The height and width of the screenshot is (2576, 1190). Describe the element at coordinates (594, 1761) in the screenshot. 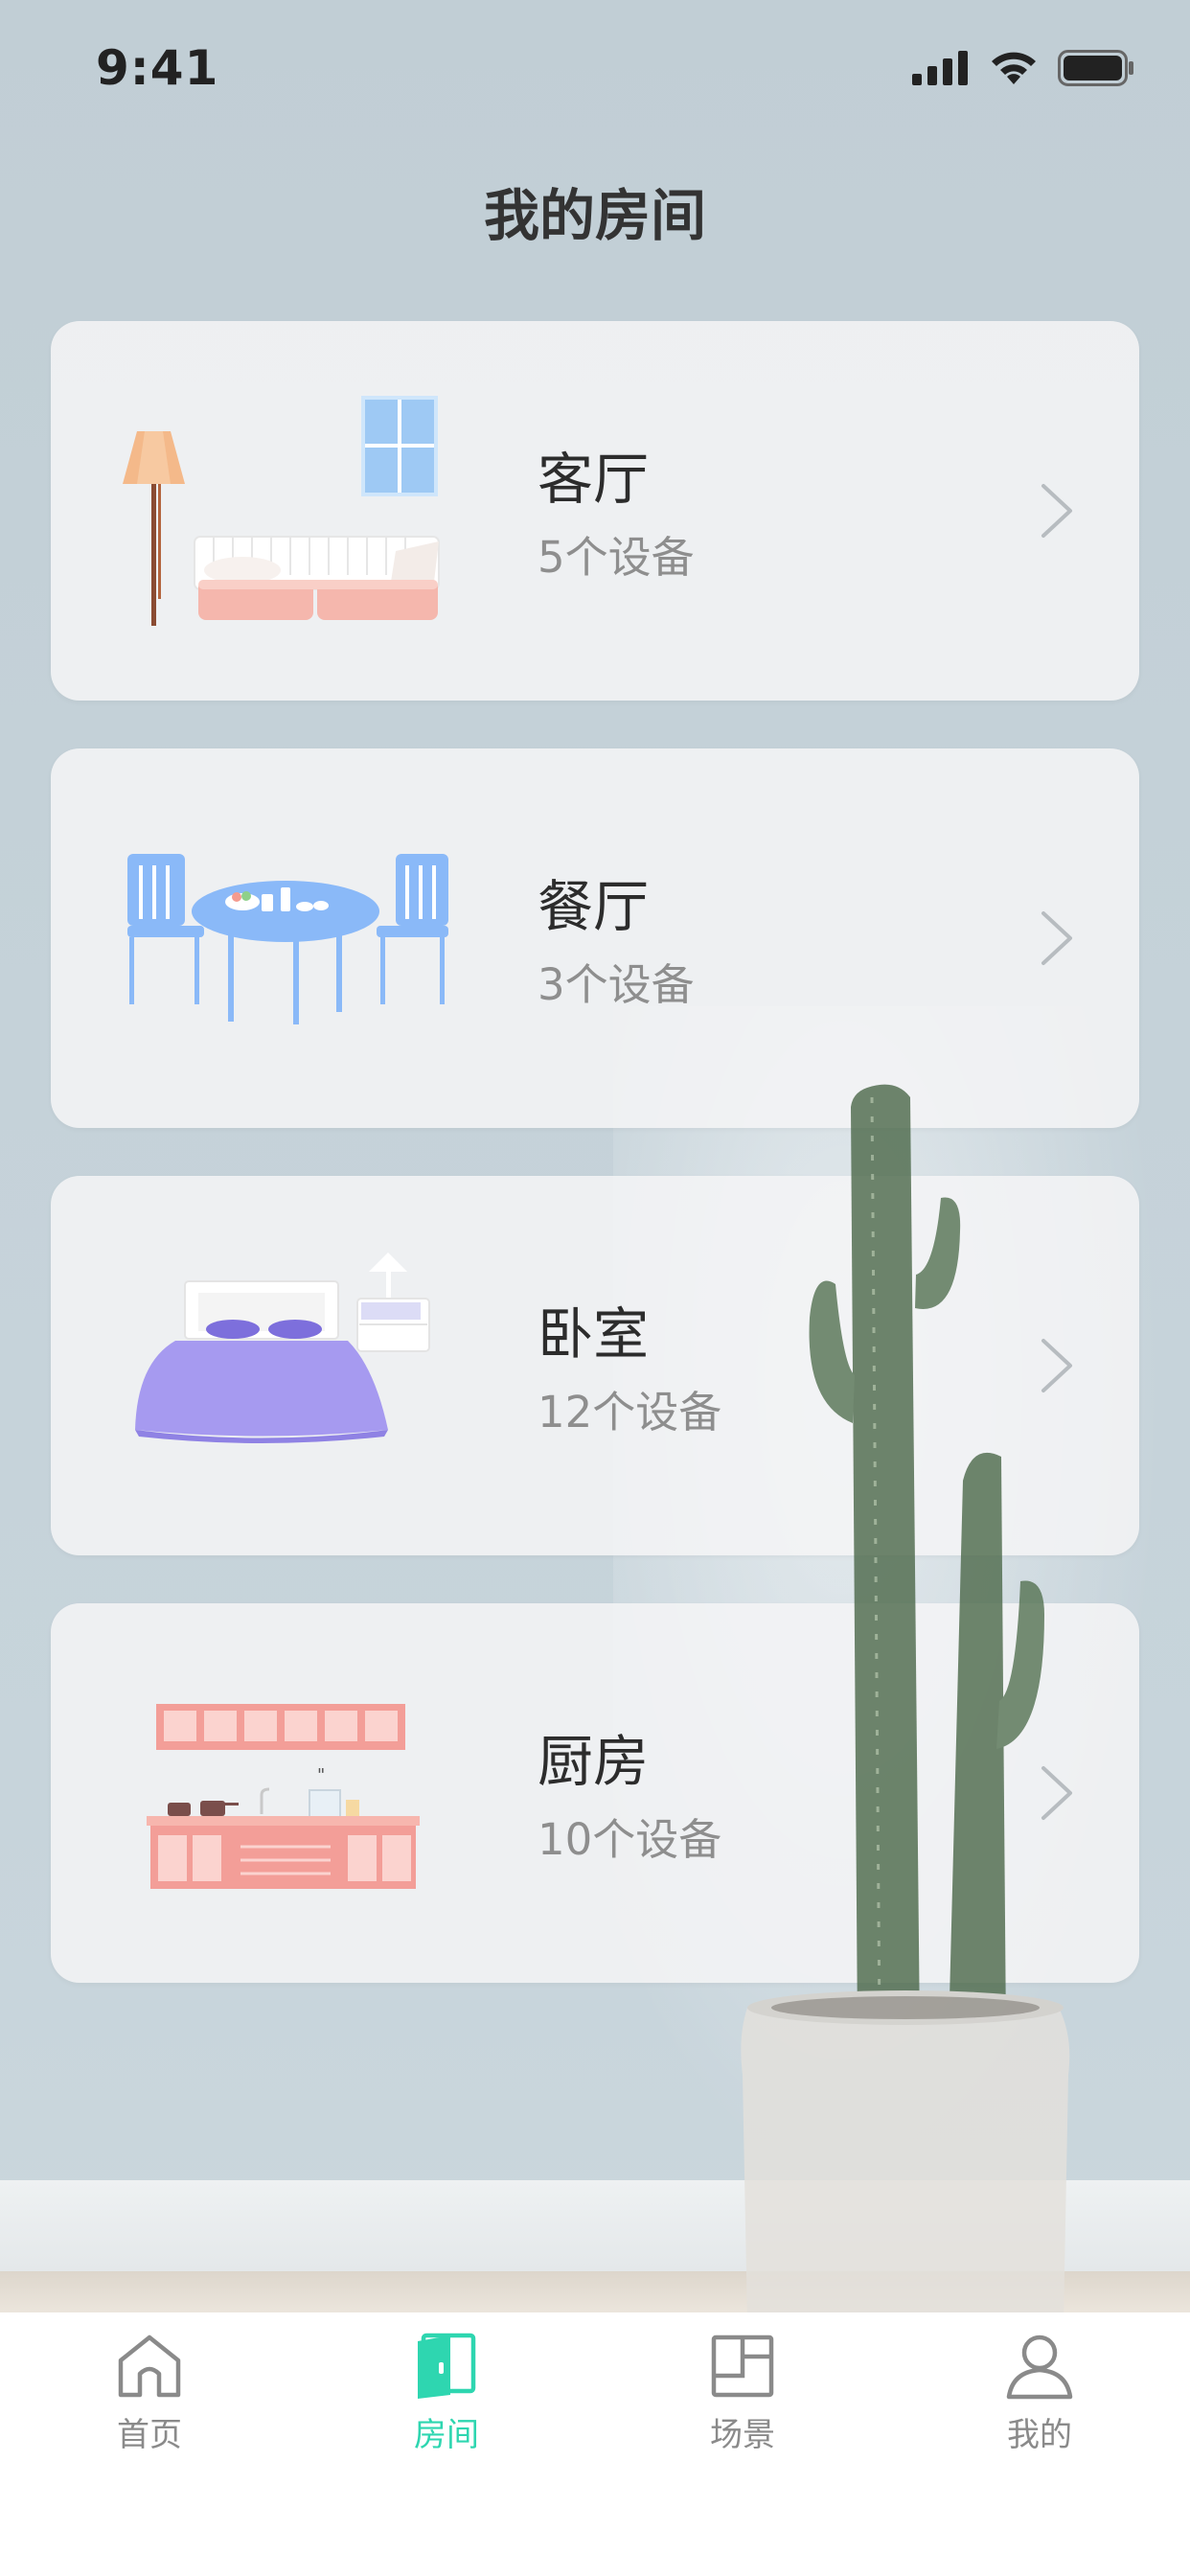

I see `room-name: 厨房` at that location.